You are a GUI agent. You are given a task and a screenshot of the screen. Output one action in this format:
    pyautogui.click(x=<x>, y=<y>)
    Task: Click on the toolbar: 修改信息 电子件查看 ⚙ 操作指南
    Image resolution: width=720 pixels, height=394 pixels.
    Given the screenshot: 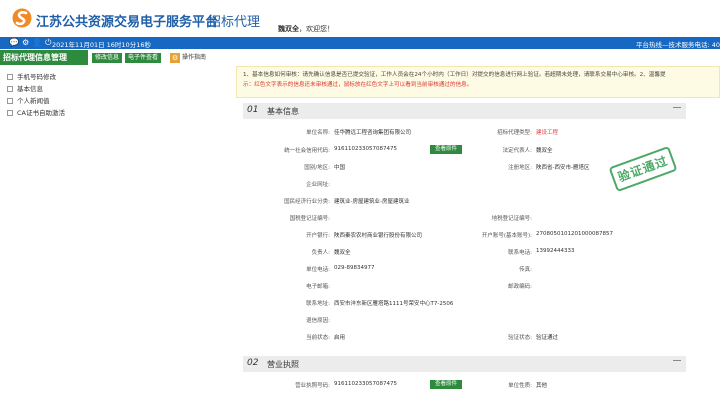 What is the action you would take?
    pyautogui.click(x=404, y=57)
    